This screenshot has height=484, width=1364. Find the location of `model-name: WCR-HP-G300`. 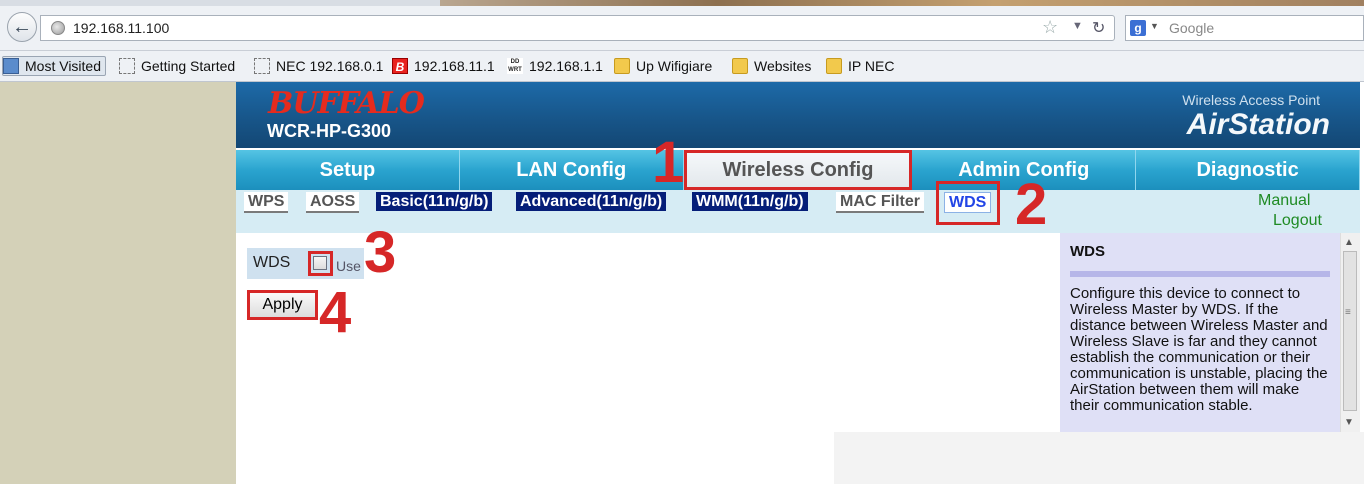

model-name: WCR-HP-G300 is located at coordinates (329, 131).